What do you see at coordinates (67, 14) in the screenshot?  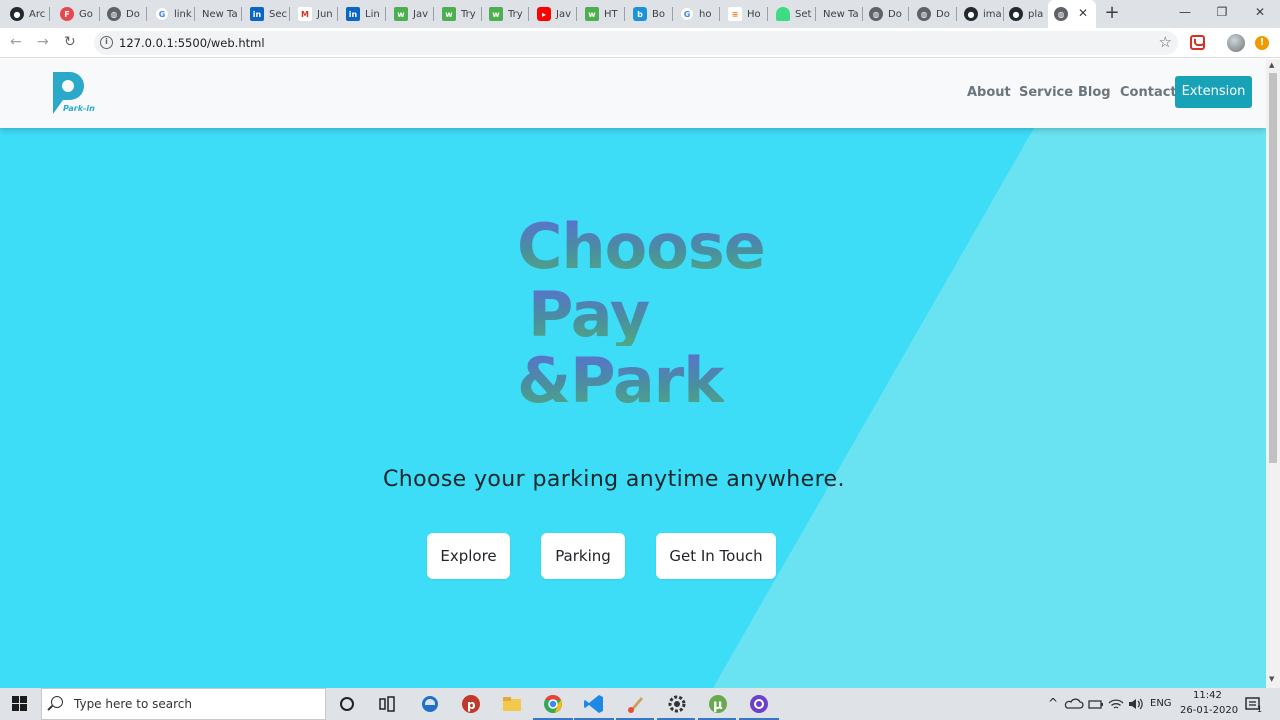 I see `f-icon: F` at bounding box center [67, 14].